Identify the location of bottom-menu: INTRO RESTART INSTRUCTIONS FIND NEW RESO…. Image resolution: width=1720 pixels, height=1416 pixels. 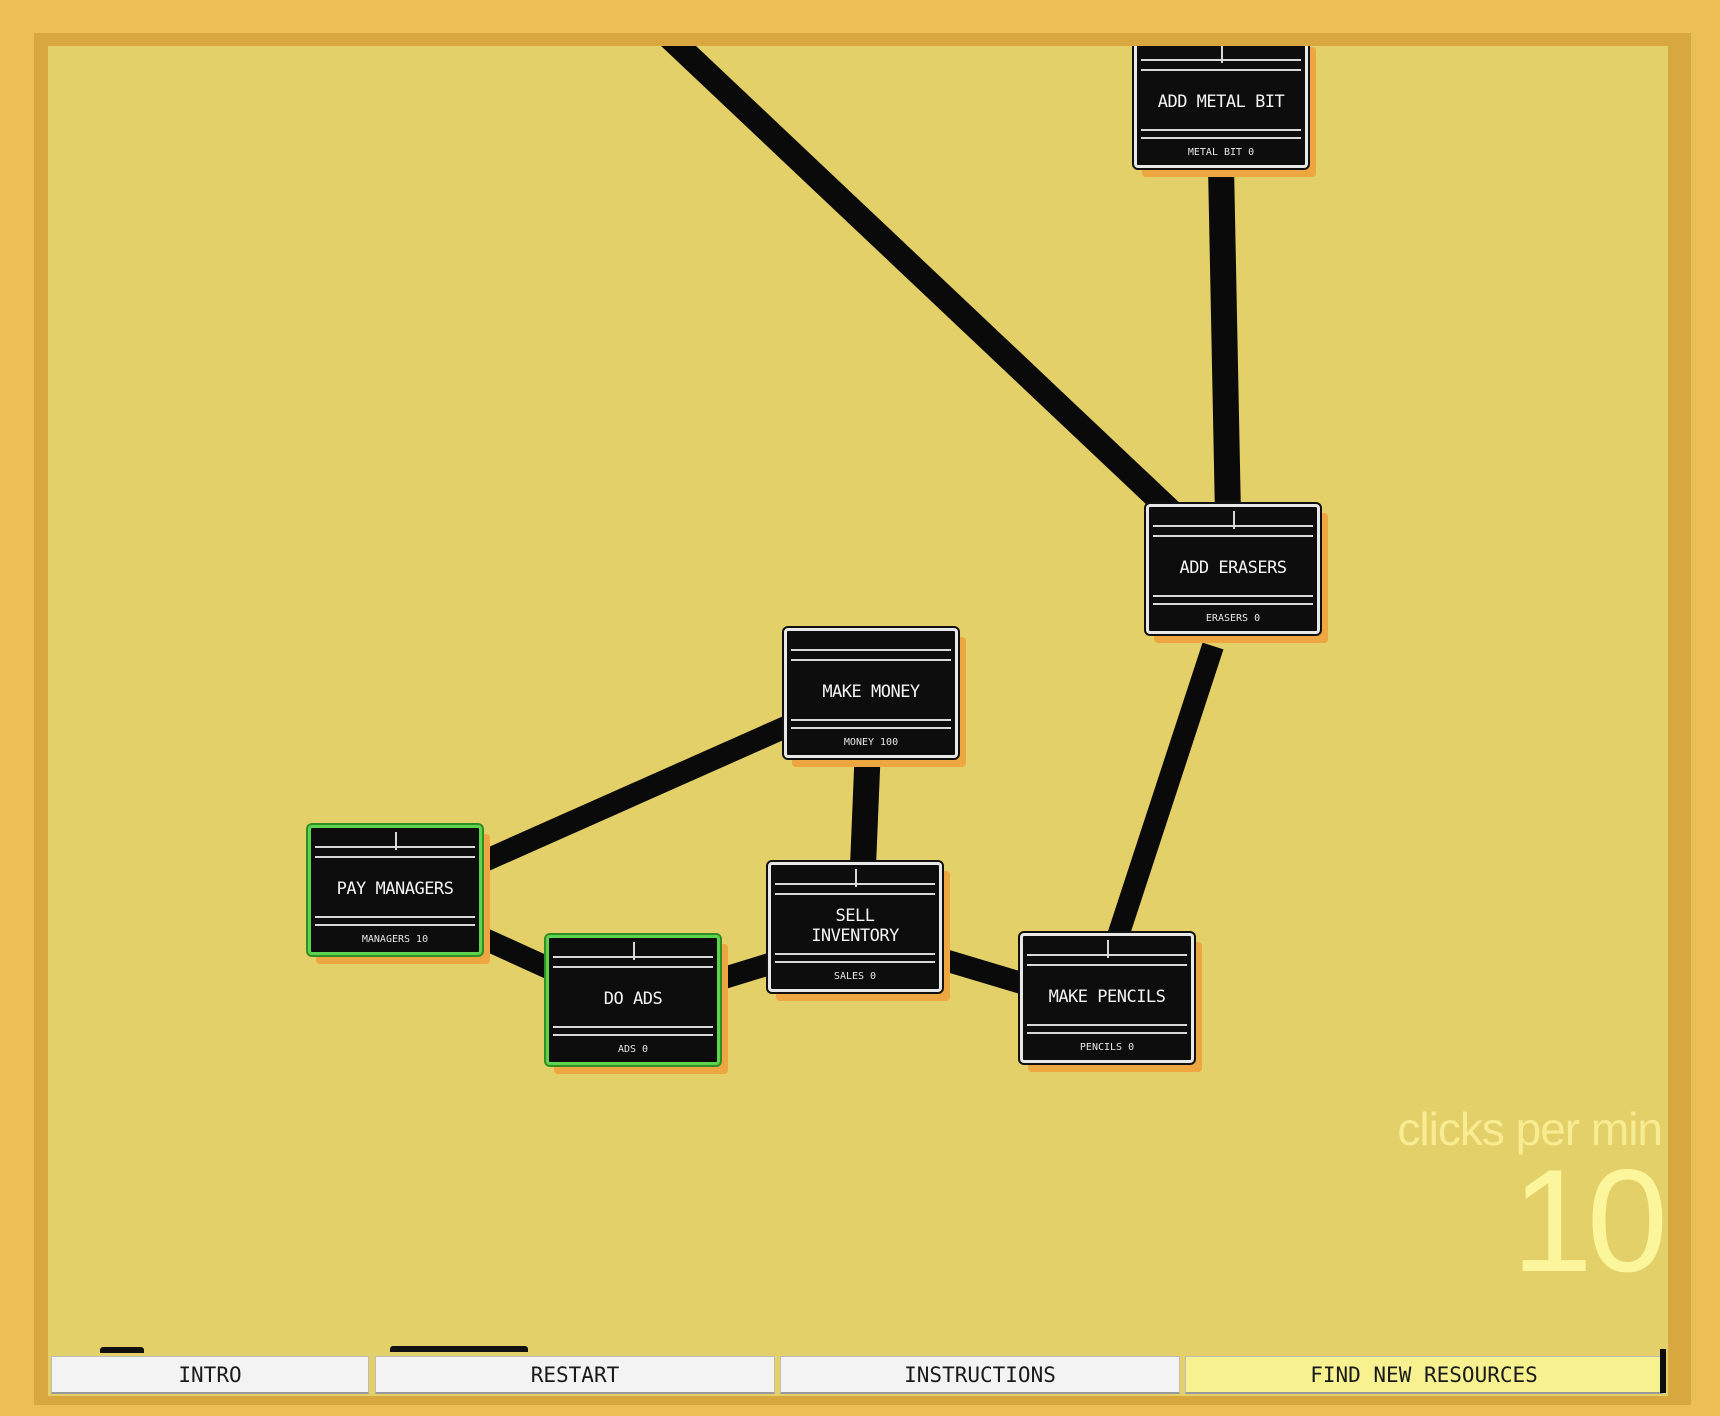
(858, 1372).